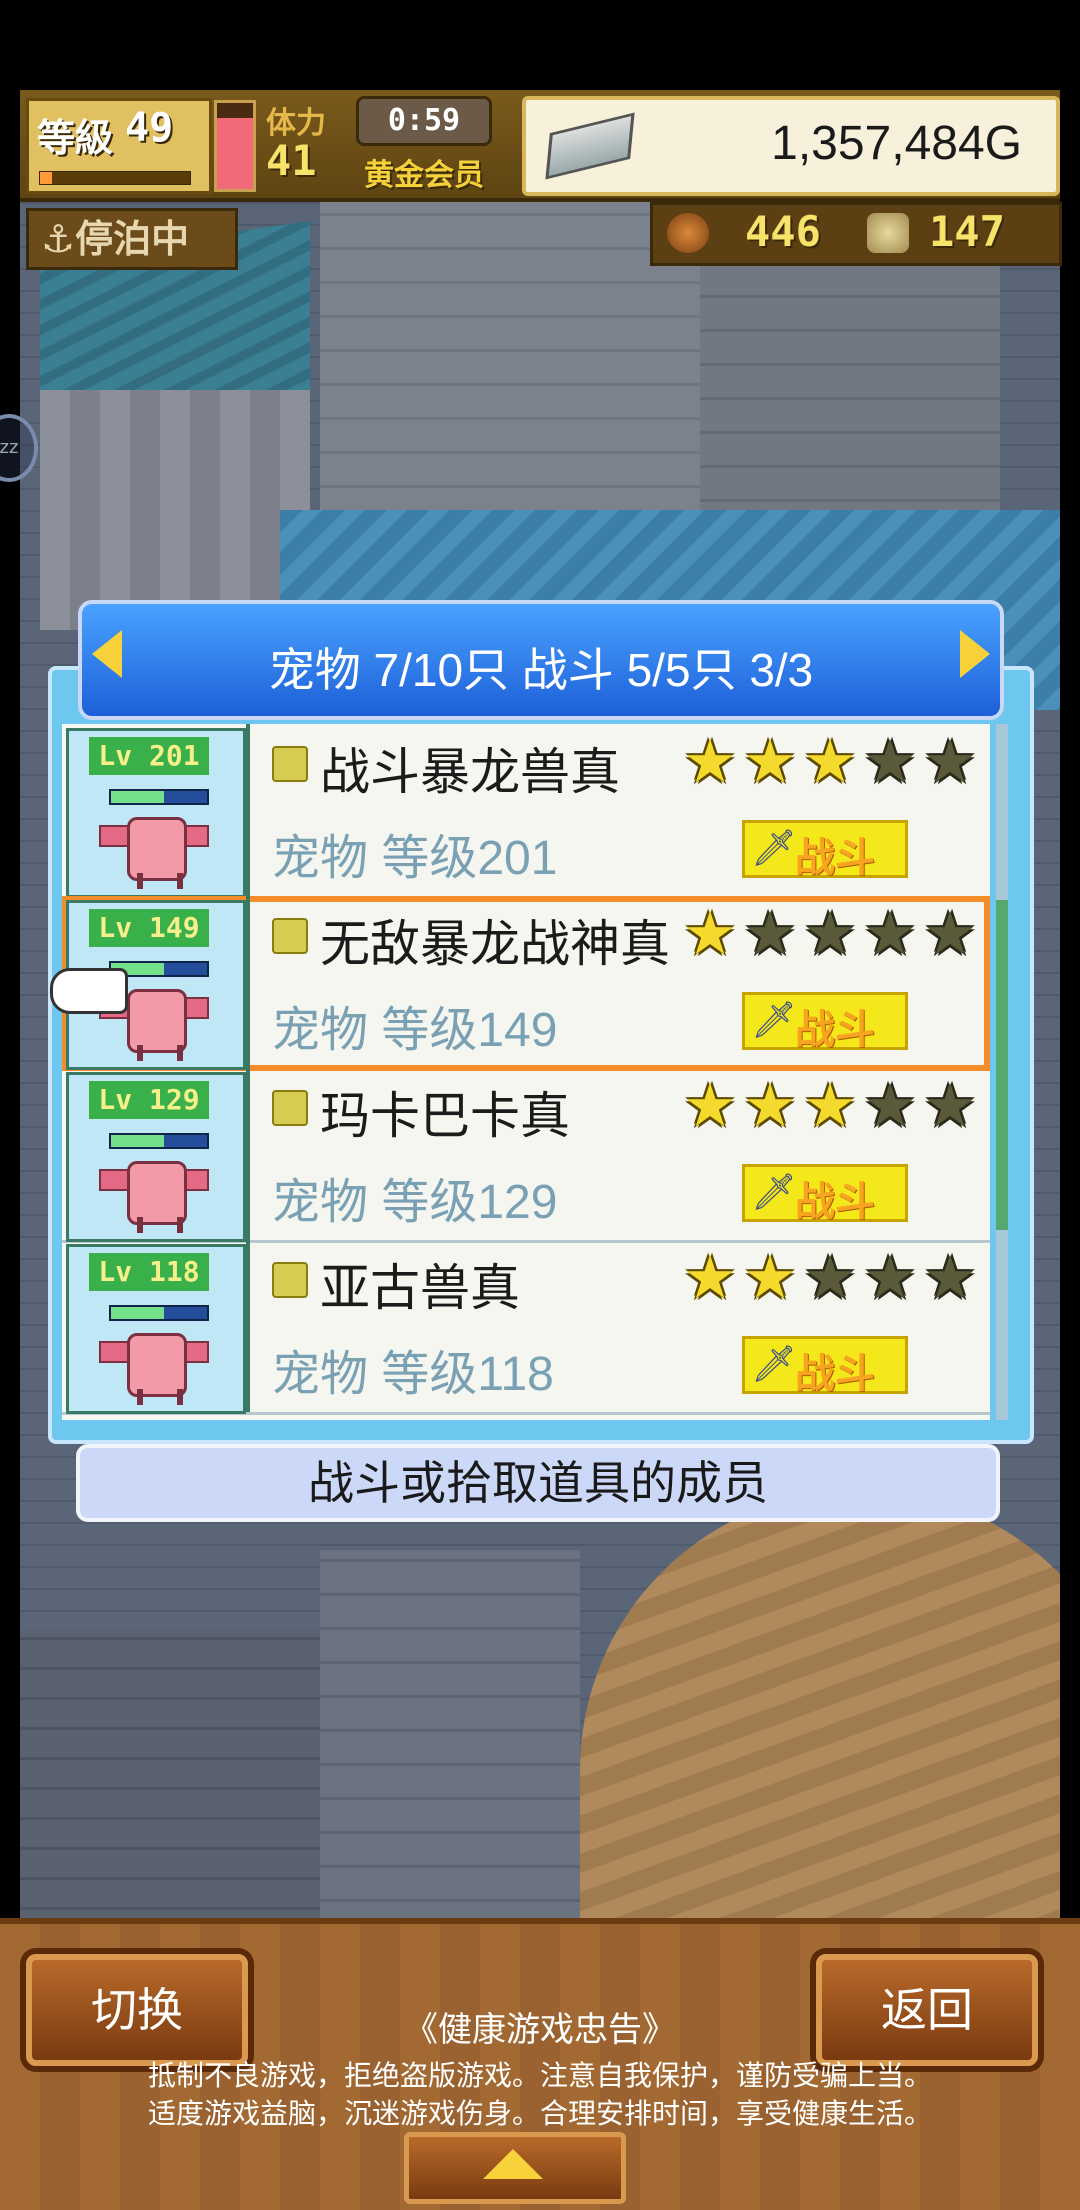 The image size is (1080, 2210). Describe the element at coordinates (688, 233) in the screenshot. I see `food-icon` at that location.